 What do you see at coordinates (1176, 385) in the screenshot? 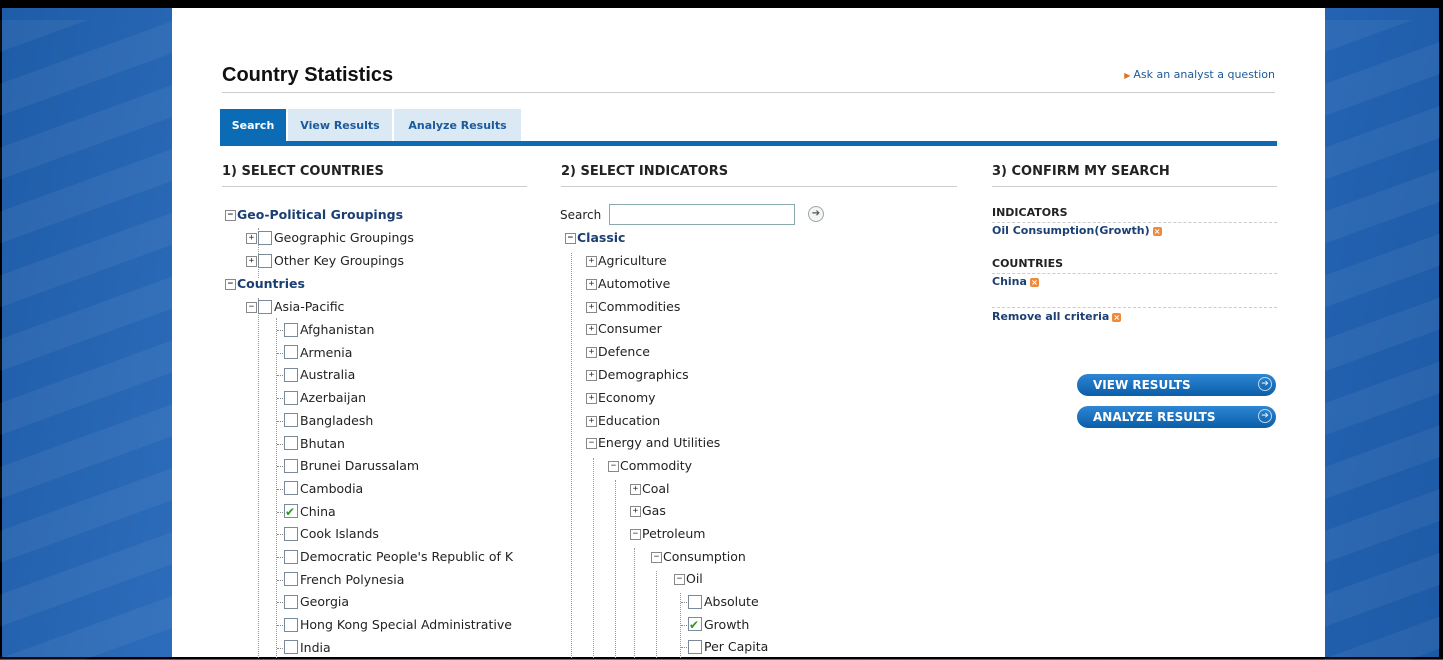
I see `view-results-button: VIEW RESULTS ➔` at bounding box center [1176, 385].